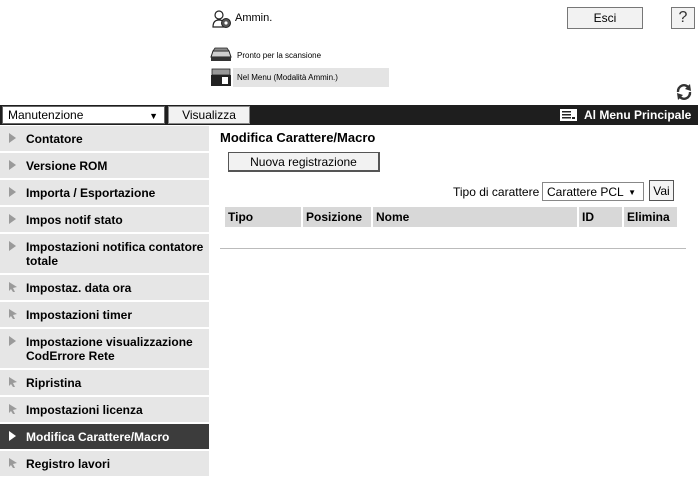 Image resolution: width=698 pixels, height=488 pixels. I want to click on sidebar-item-job-log: Registro lavori, so click(104, 464).